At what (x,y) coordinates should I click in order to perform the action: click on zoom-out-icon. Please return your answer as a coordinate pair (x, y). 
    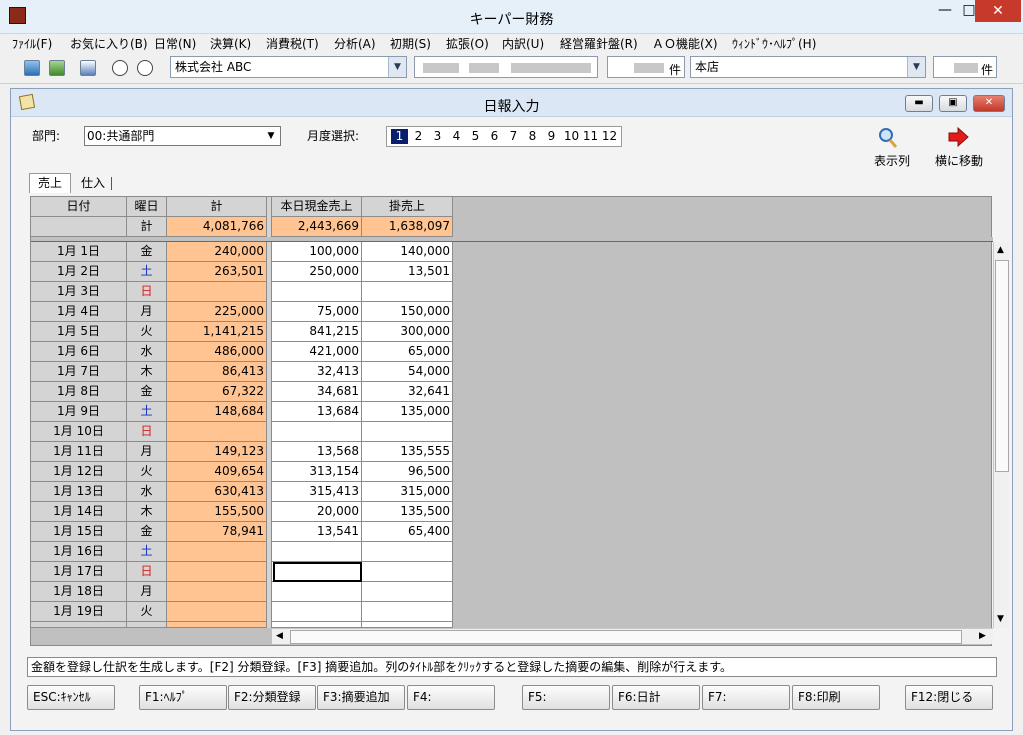
    Looking at the image, I should click on (145, 68).